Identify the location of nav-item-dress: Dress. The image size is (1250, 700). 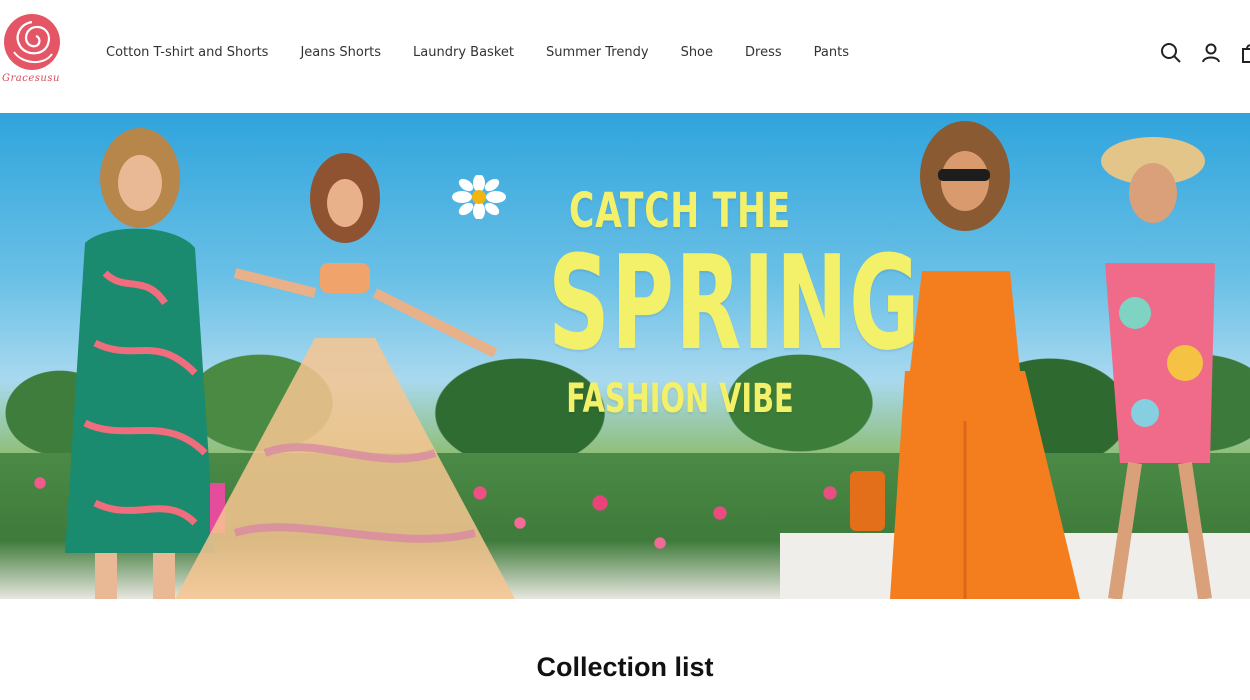
(763, 54).